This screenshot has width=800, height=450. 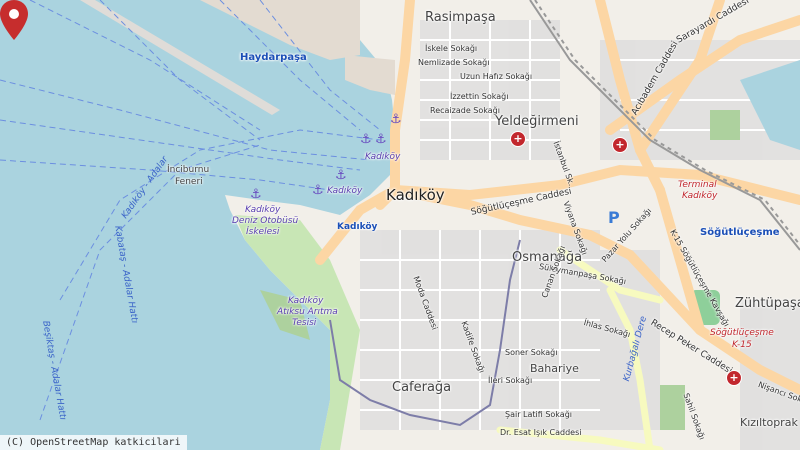 What do you see at coordinates (383, 157) in the screenshot?
I see `kadikoy-ferry1-label: Kadıköy` at bounding box center [383, 157].